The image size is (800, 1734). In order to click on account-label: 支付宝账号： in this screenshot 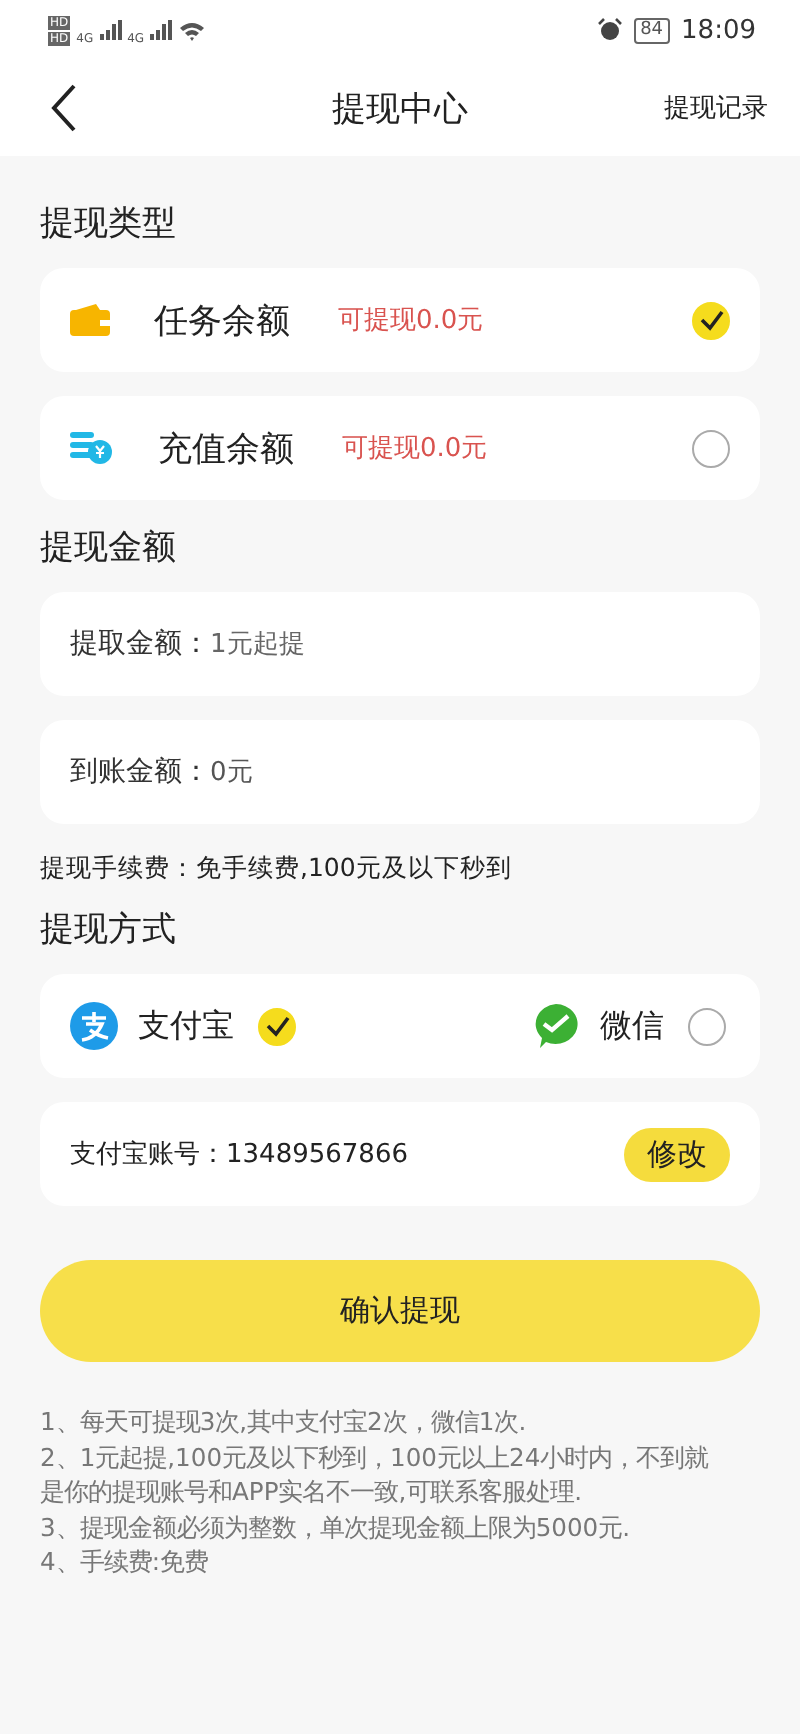, I will do `click(148, 1155)`.